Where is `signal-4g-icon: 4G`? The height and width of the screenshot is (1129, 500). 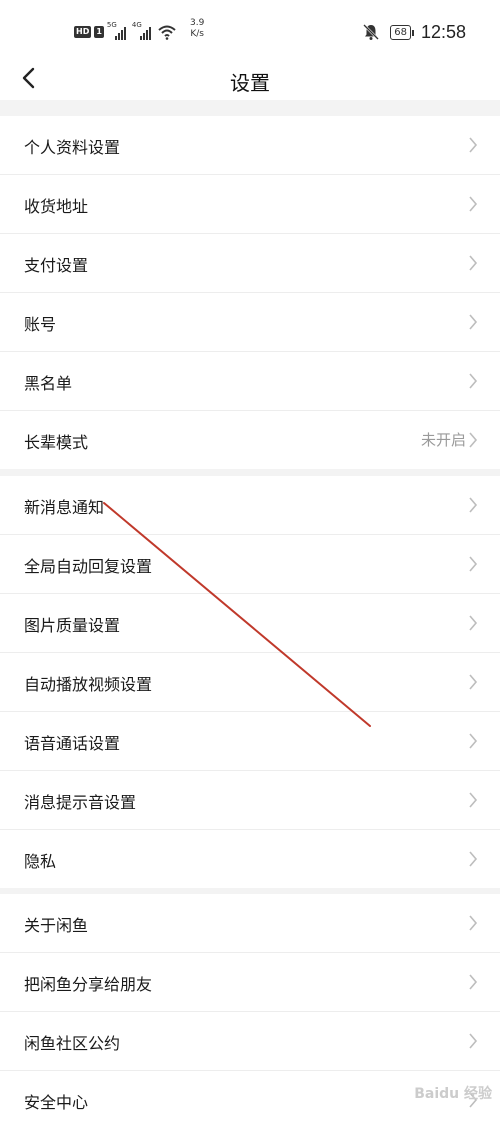 signal-4g-icon: 4G is located at coordinates (142, 30).